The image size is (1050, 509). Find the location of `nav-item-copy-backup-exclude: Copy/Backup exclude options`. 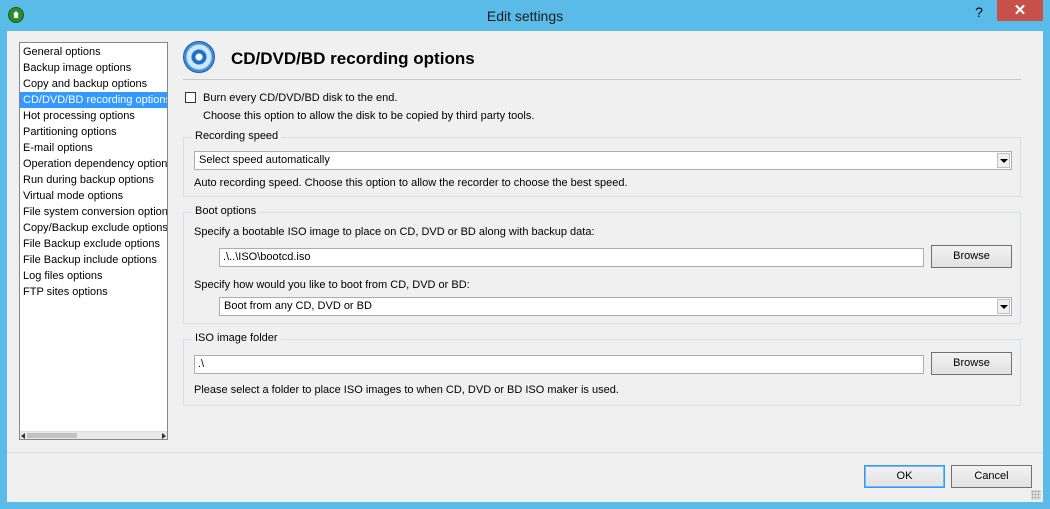

nav-item-copy-backup-exclude: Copy/Backup exclude options is located at coordinates (93, 228).